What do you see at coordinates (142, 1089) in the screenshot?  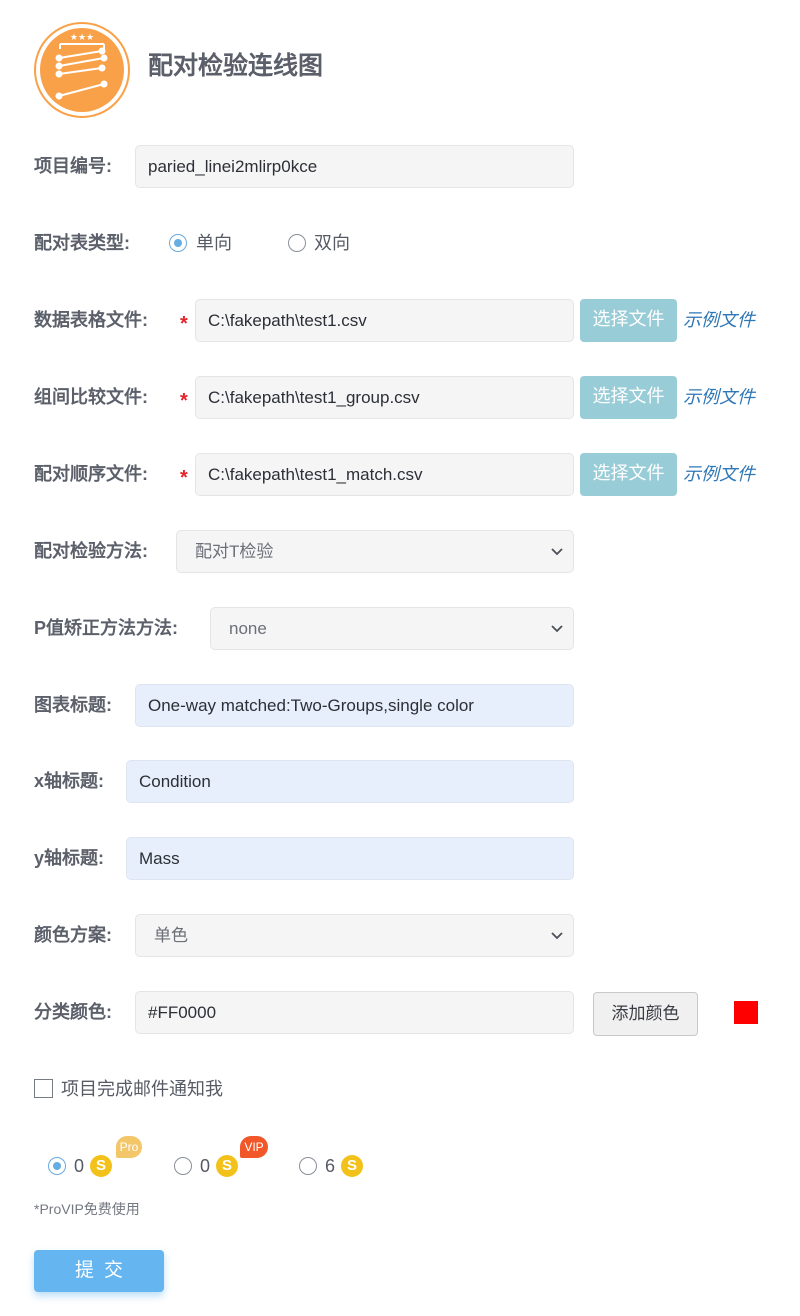 I see `email-notify-label: 项目完成邮件通知我` at bounding box center [142, 1089].